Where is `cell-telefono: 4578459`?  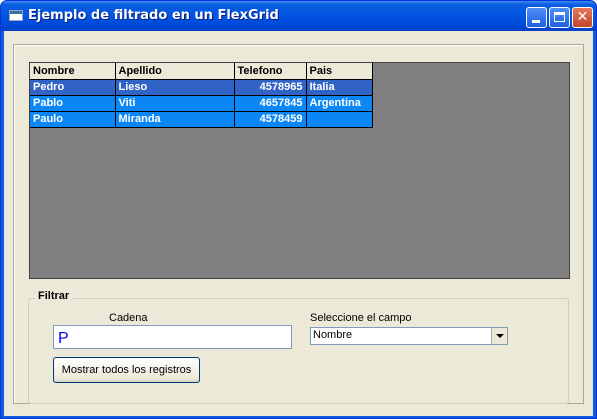 cell-telefono: 4578459 is located at coordinates (270, 119).